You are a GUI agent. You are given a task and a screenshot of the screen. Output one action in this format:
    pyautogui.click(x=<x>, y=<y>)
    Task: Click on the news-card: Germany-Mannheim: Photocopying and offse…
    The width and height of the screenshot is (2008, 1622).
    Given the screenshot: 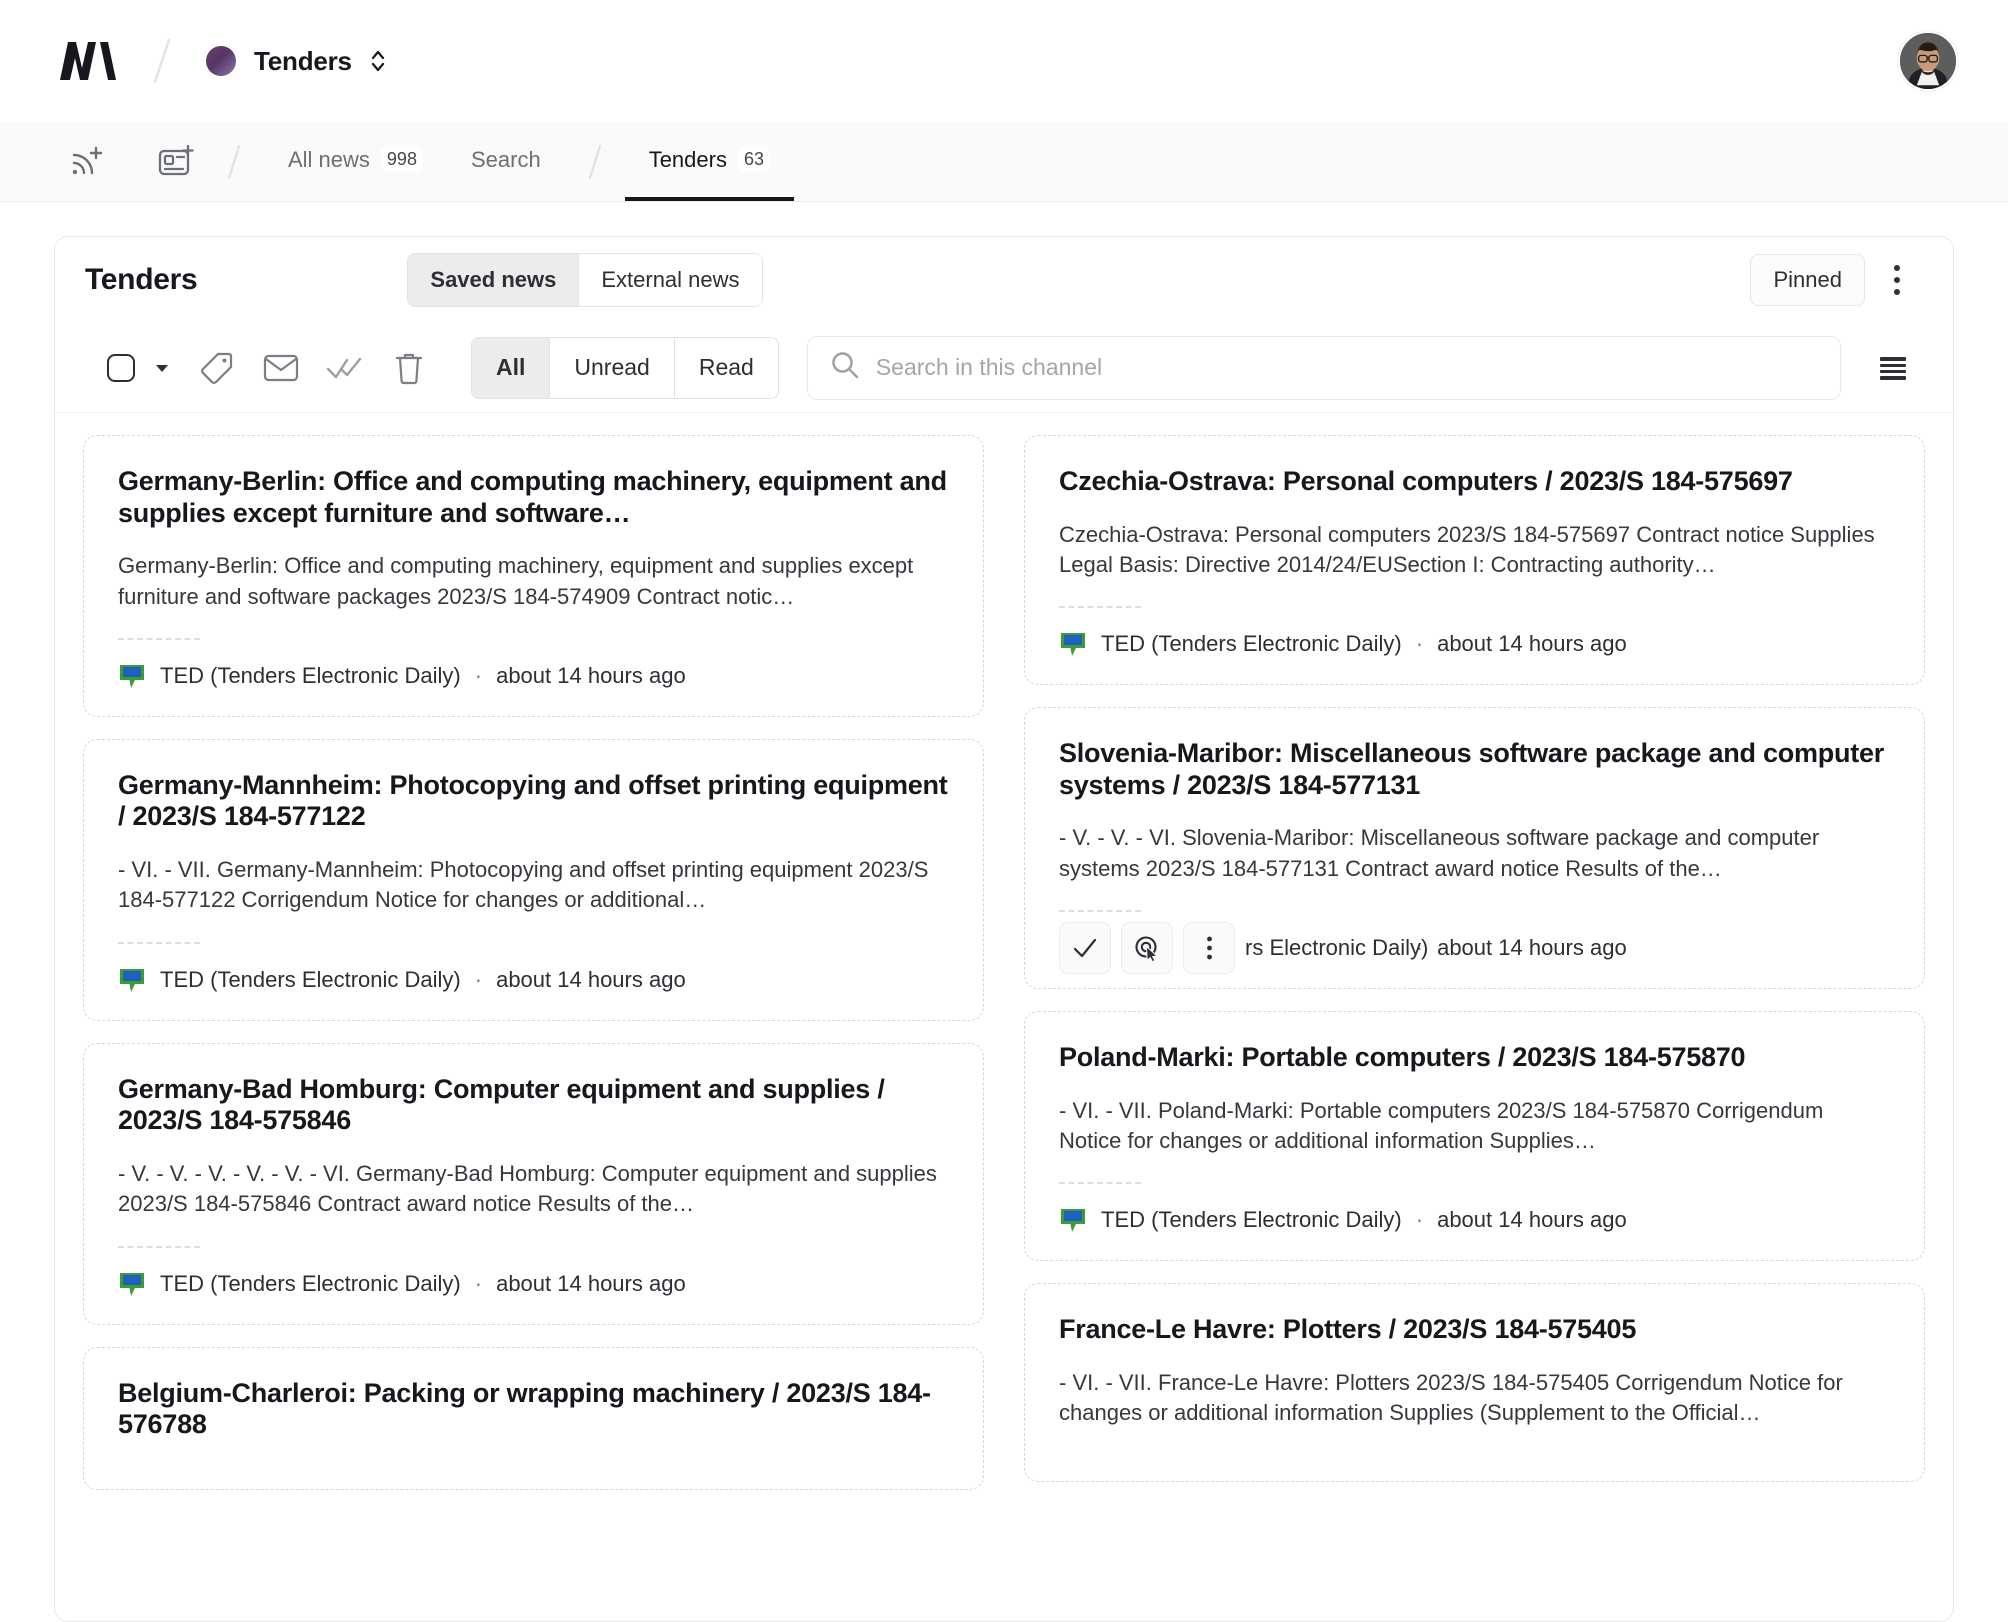 What is the action you would take?
    pyautogui.click(x=533, y=879)
    